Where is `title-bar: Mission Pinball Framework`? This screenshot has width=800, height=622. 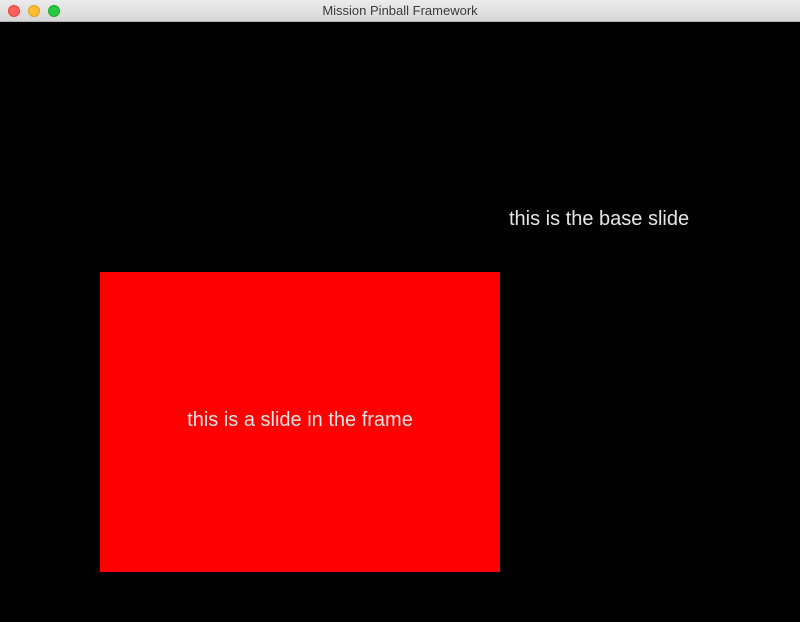 title-bar: Mission Pinball Framework is located at coordinates (400, 11).